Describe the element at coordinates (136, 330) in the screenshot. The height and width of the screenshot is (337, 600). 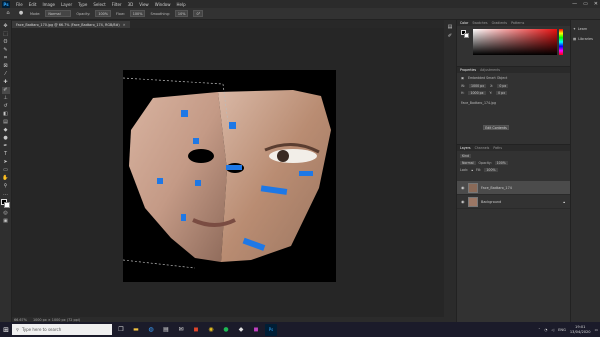
I see `explorer-icon: ▬` at that location.